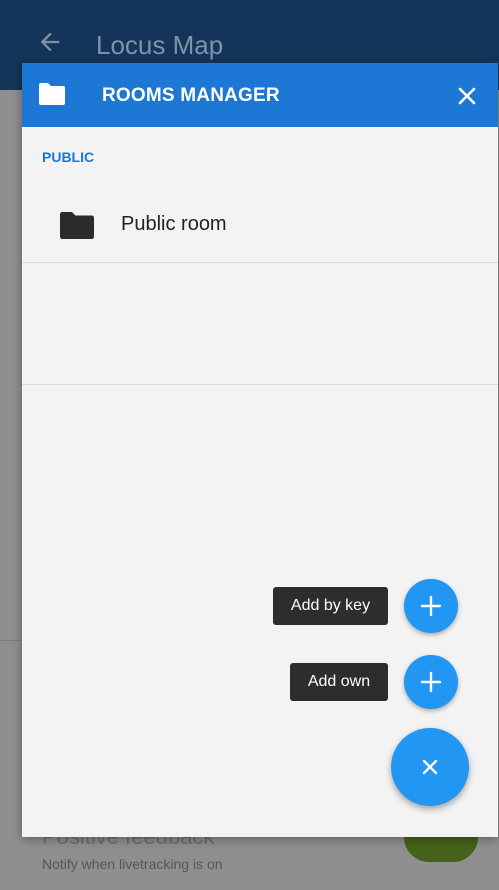 Image resolution: width=499 pixels, height=890 pixels. I want to click on dialog-header: ROOMS MANAGER, so click(260, 95).